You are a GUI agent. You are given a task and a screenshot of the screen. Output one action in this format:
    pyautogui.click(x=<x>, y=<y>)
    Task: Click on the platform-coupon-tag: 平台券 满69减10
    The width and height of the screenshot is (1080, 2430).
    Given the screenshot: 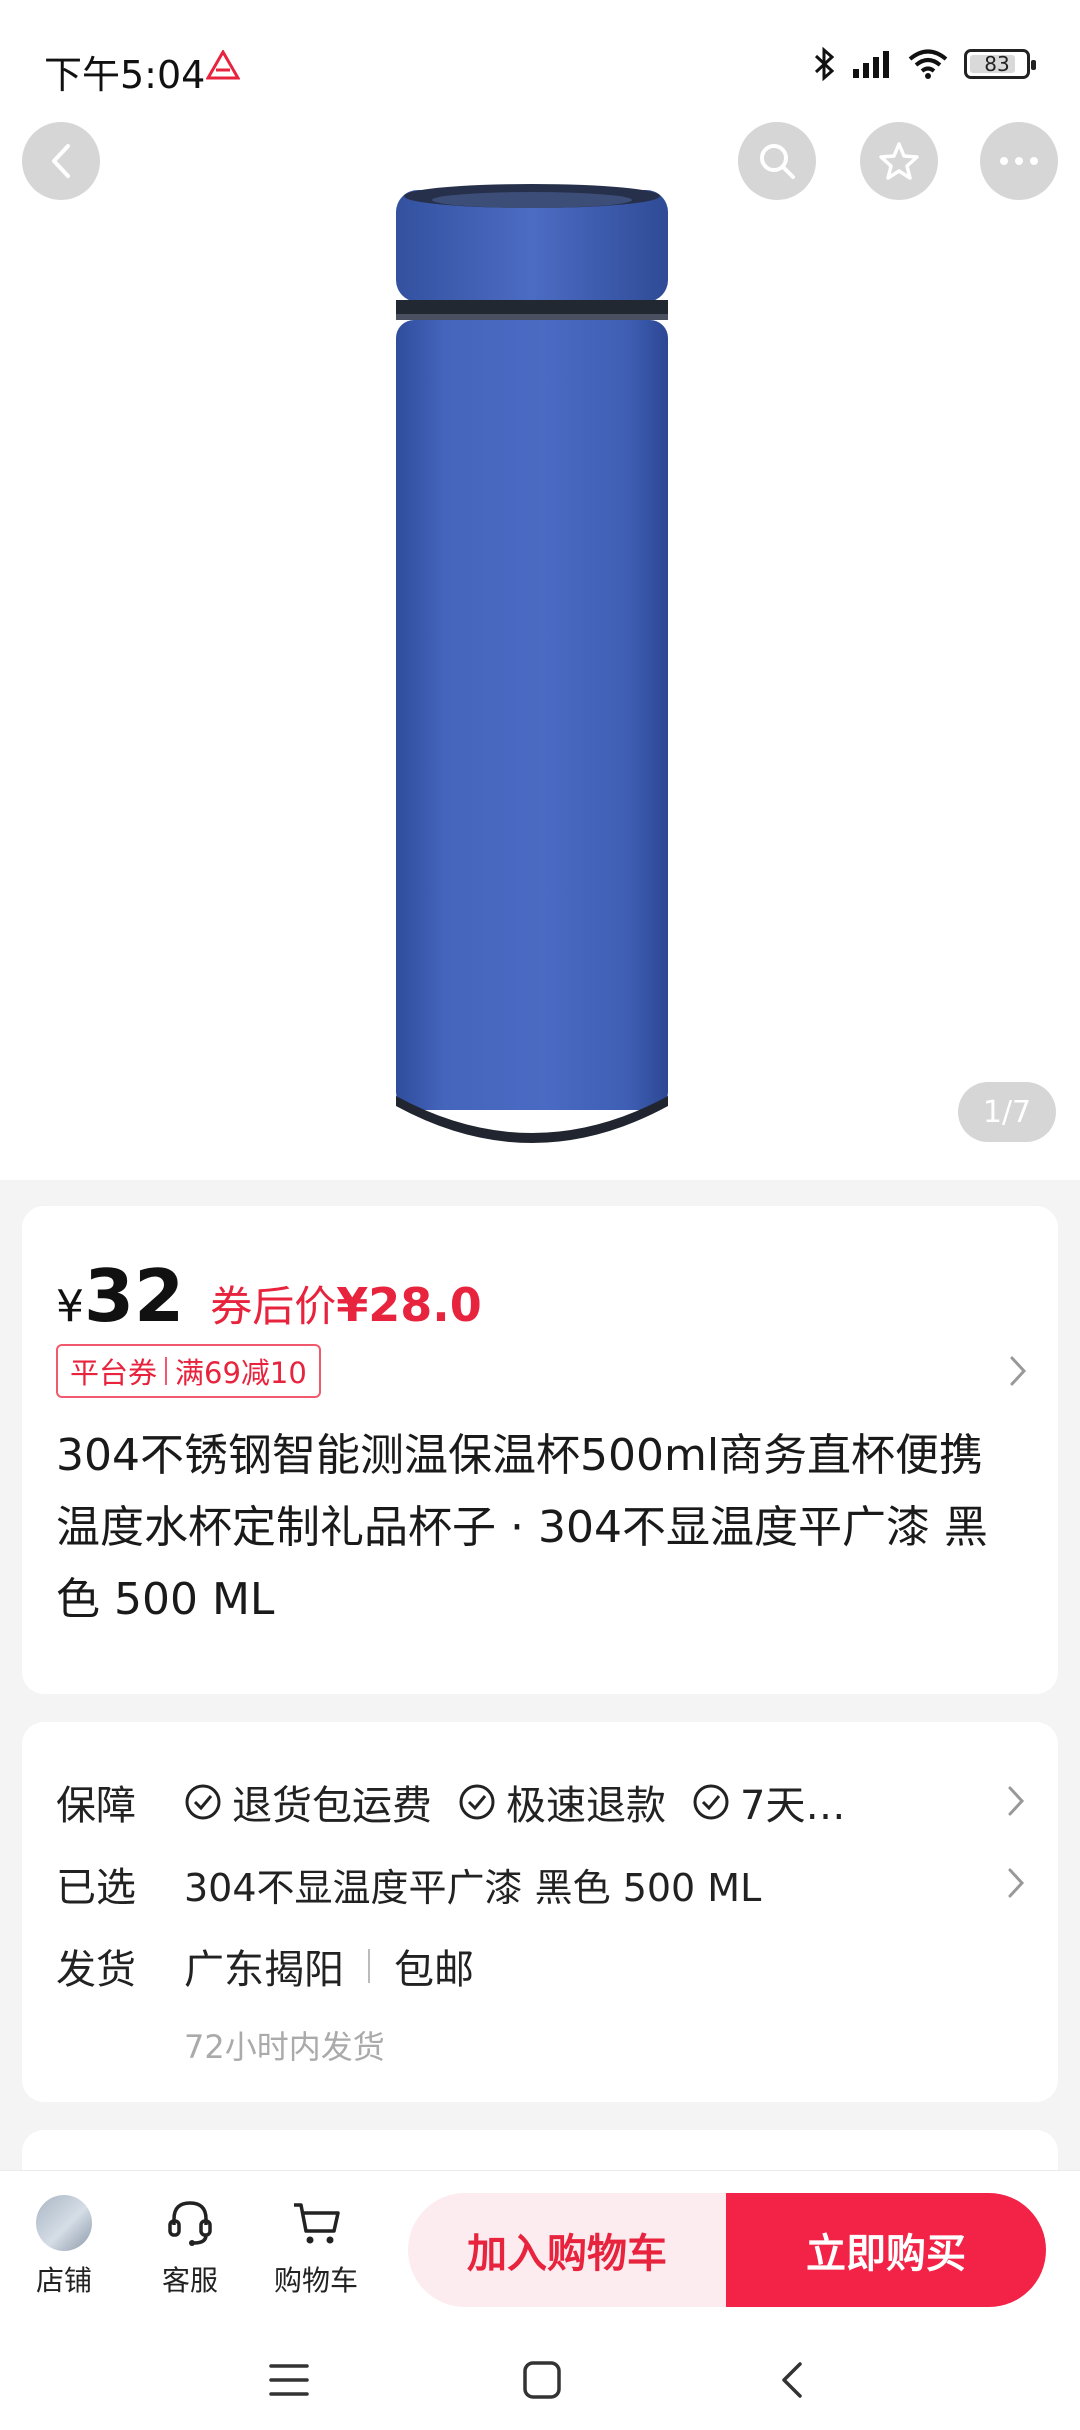 What is the action you would take?
    pyautogui.click(x=188, y=1371)
    